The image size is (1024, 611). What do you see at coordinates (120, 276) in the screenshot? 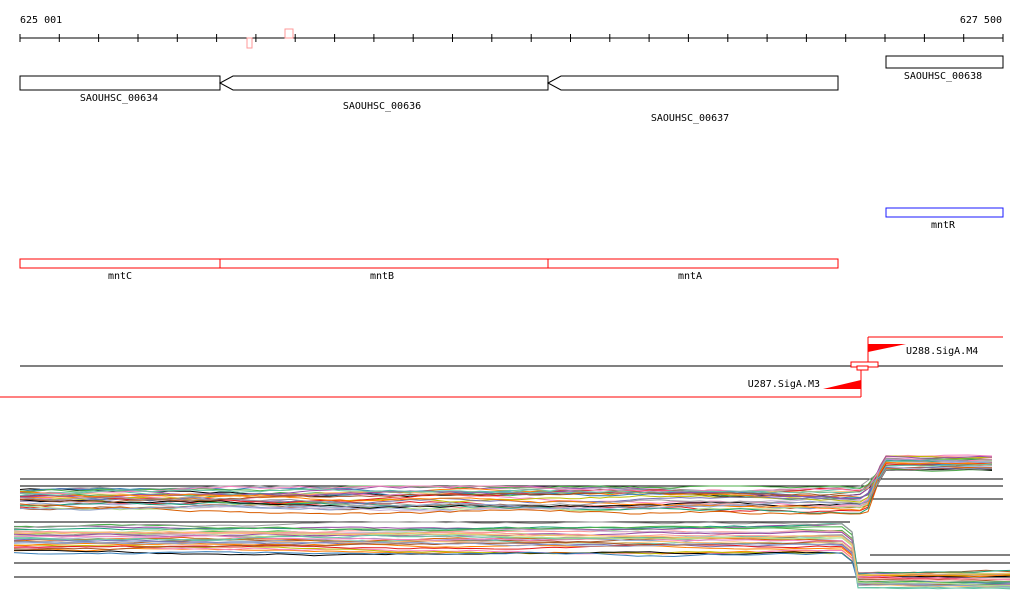
I see `gene-label-mntC: mntC` at bounding box center [120, 276].